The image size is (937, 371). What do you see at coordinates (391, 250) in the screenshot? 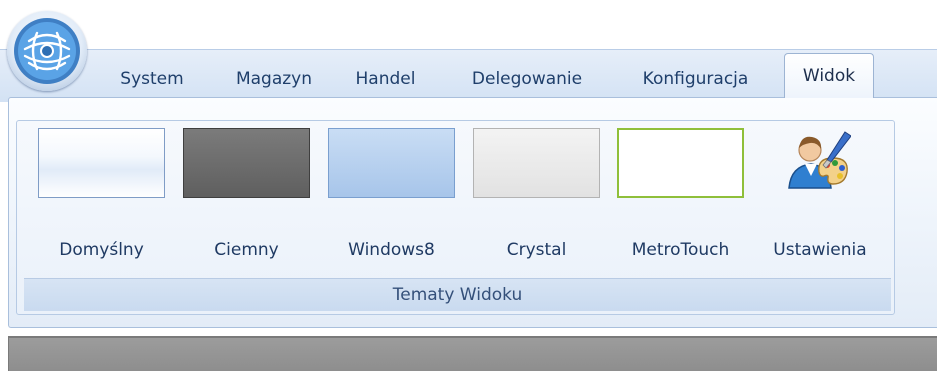
I see `theme-label-windows8: Windows8` at bounding box center [391, 250].